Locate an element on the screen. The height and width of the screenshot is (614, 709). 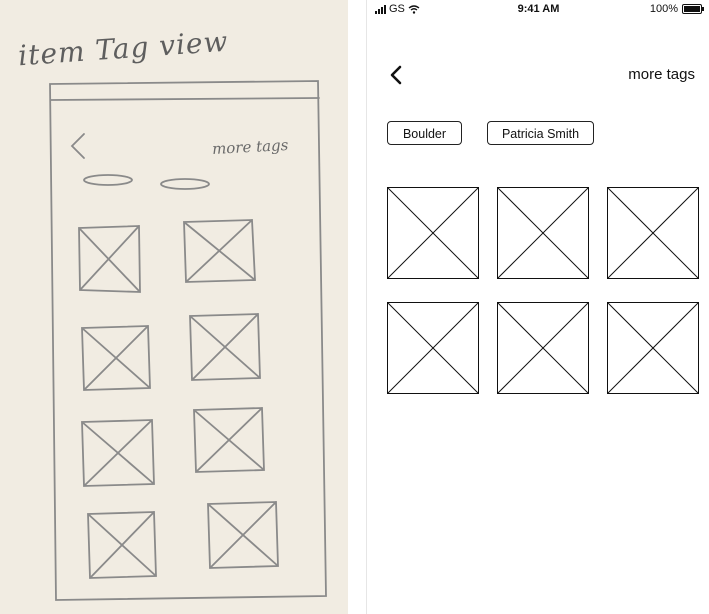
chevron-left-icon is located at coordinates (396, 75).